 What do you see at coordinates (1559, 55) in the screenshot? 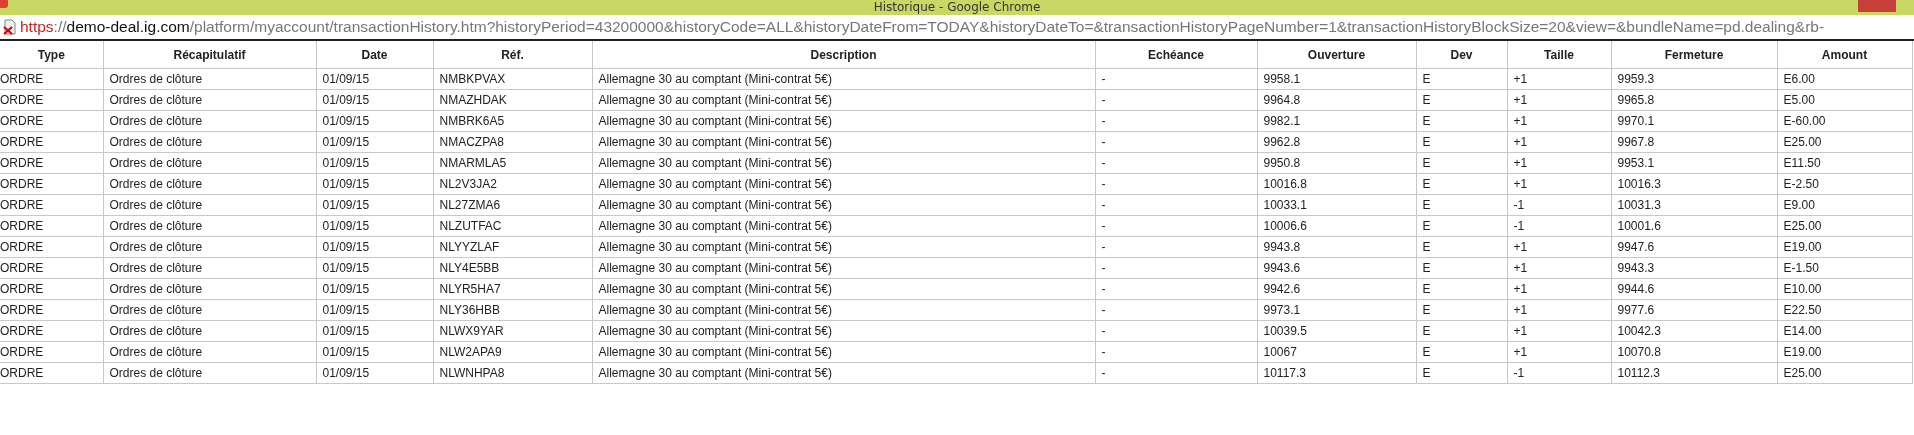
I see `column-header: Taille` at bounding box center [1559, 55].